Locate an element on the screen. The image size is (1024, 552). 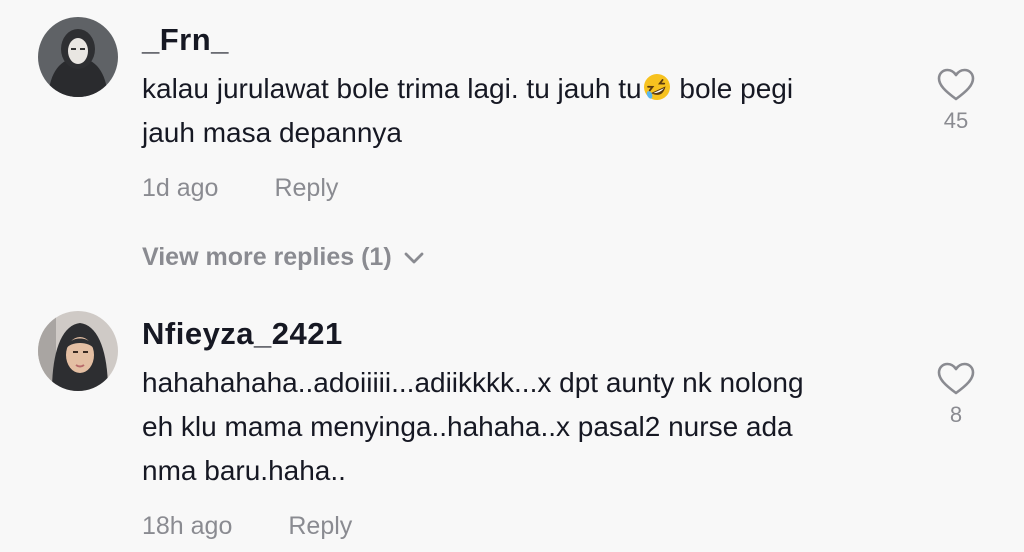
comment-text-line: nma baru.haha.. is located at coordinates (244, 470).